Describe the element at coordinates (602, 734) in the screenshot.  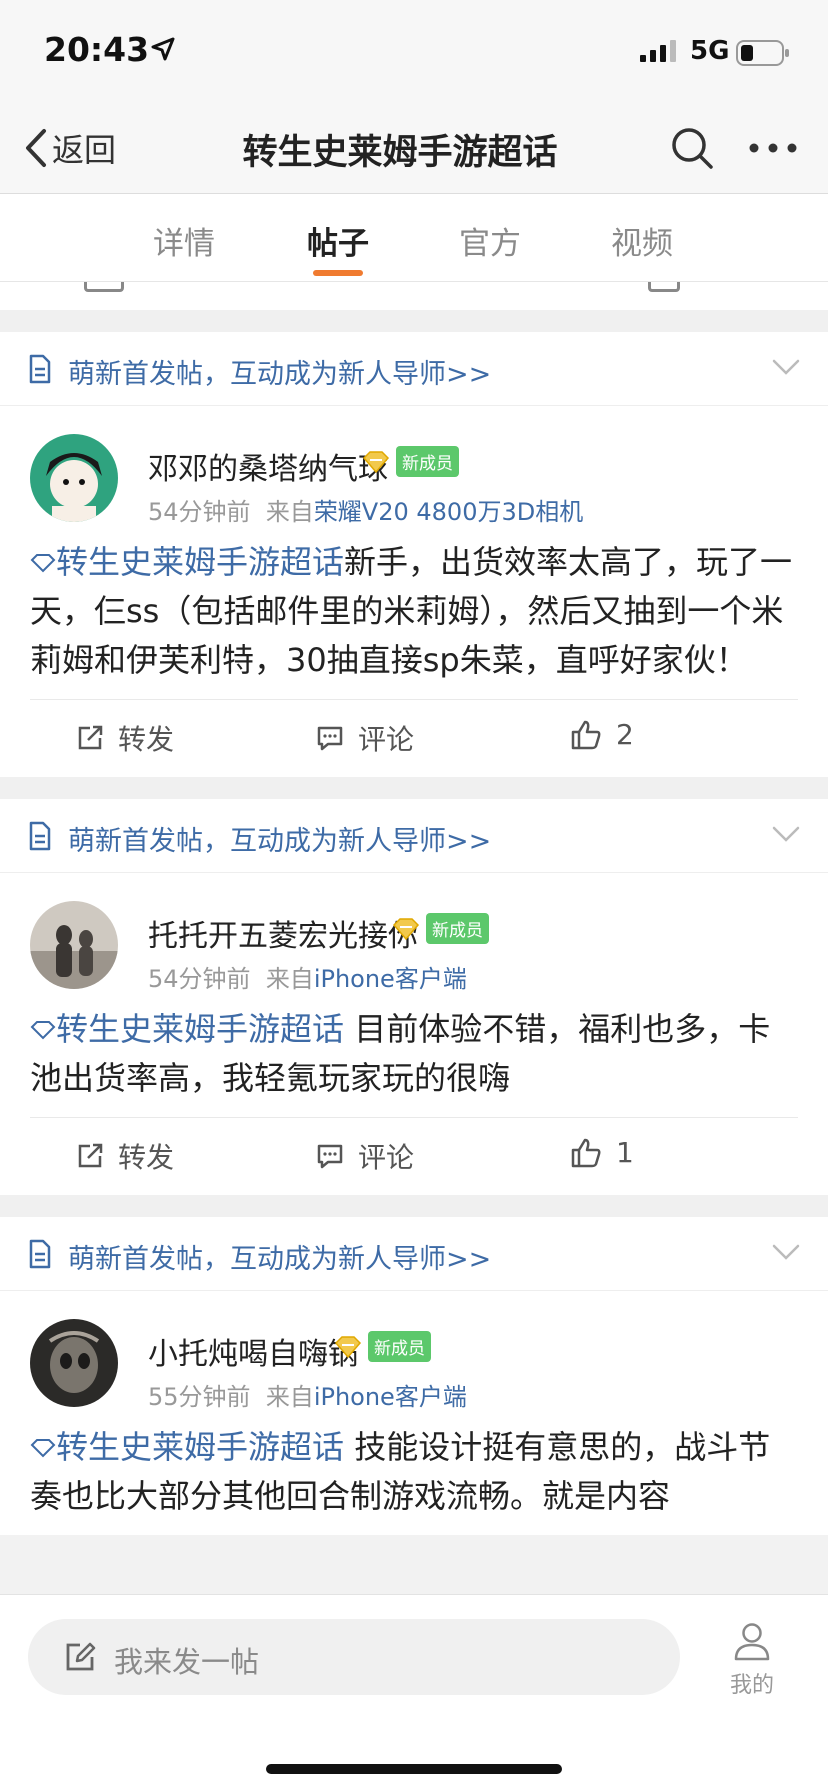
I see `like-button: 2` at that location.